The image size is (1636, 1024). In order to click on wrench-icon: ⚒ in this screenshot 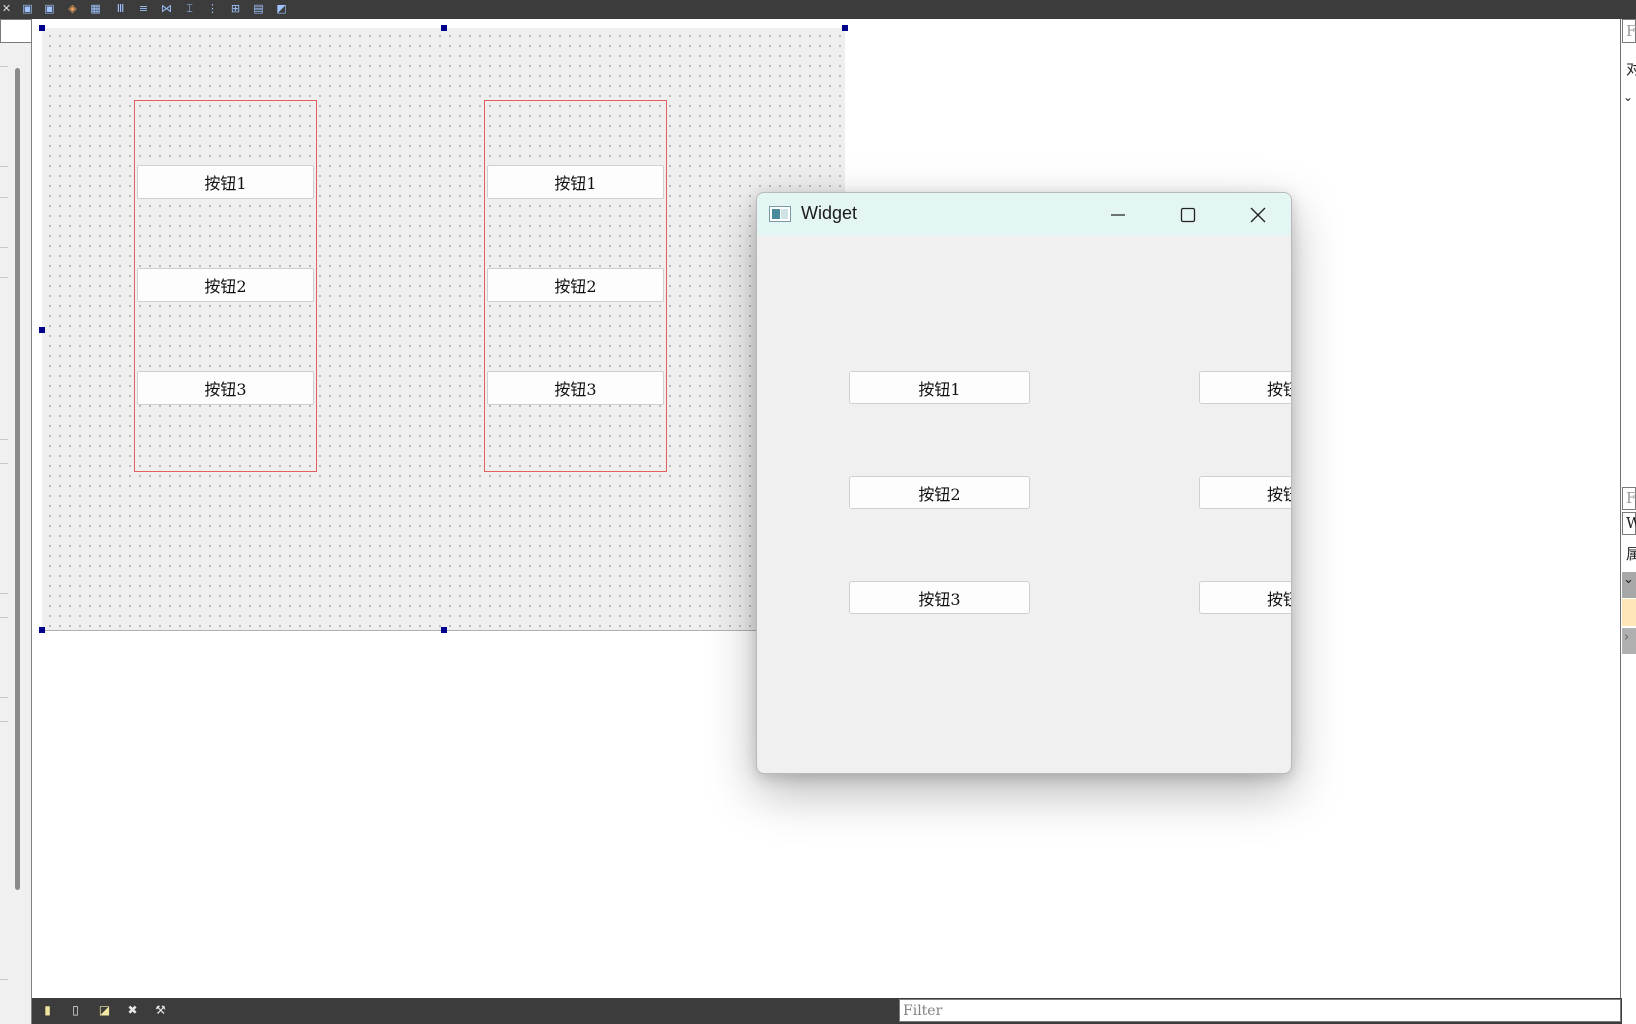, I will do `click(160, 1010)`.